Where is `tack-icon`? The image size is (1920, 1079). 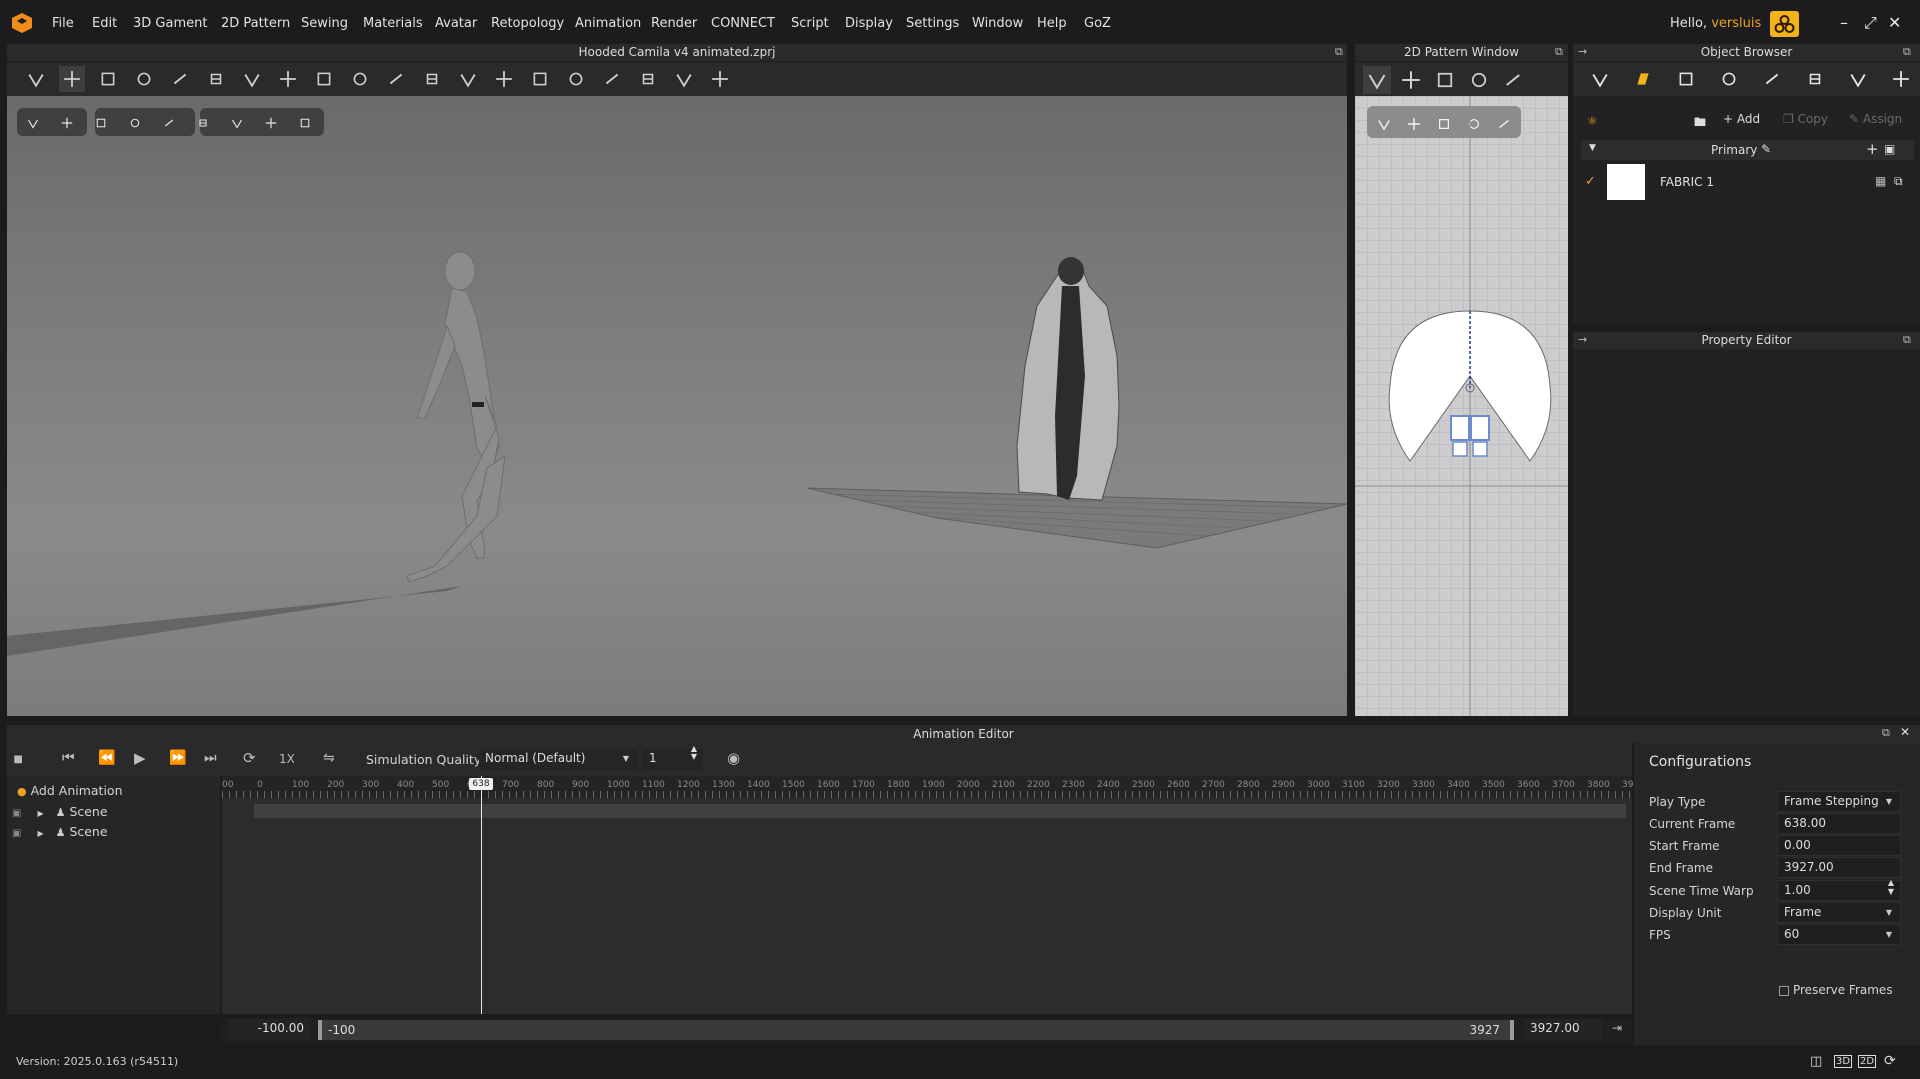 tack-icon is located at coordinates (252, 79).